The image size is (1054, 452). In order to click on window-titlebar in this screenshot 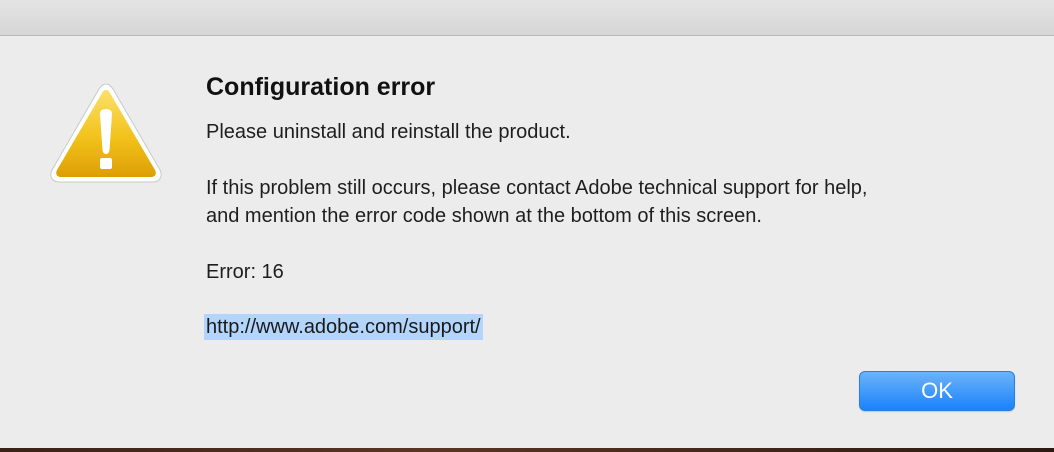, I will do `click(527, 18)`.